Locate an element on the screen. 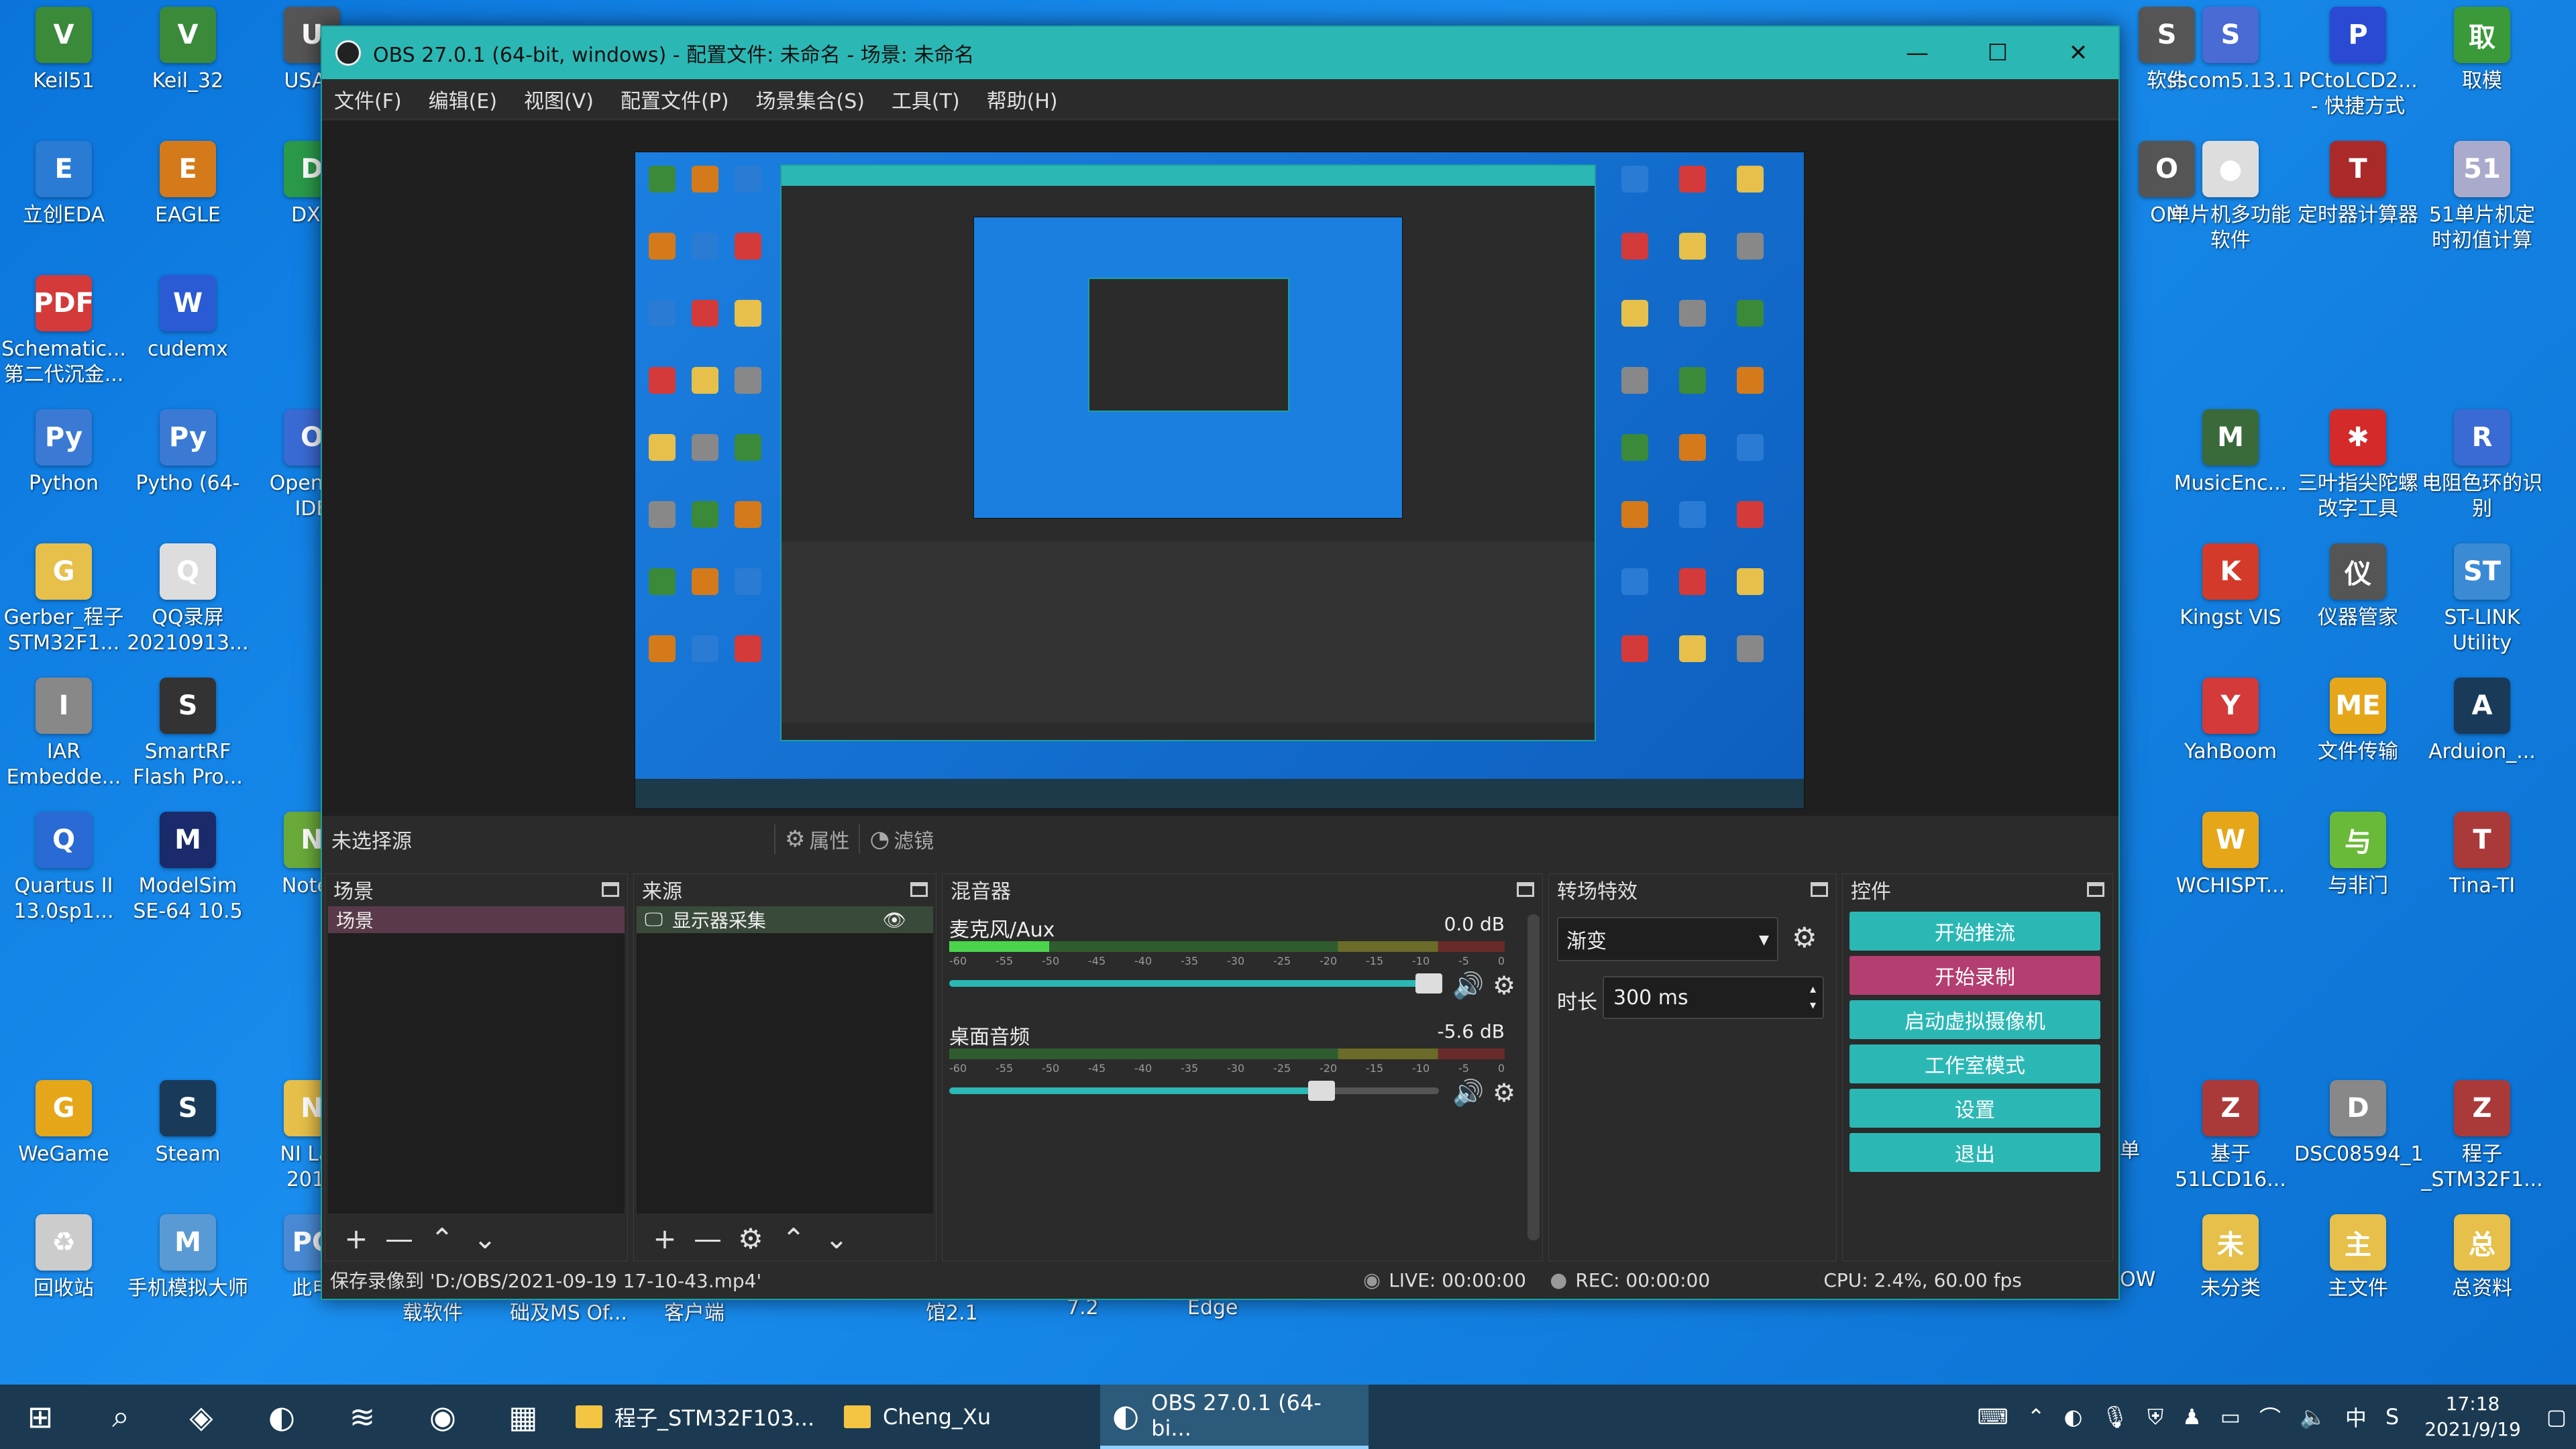  properties-button: ⚙ 属性 is located at coordinates (816, 839).